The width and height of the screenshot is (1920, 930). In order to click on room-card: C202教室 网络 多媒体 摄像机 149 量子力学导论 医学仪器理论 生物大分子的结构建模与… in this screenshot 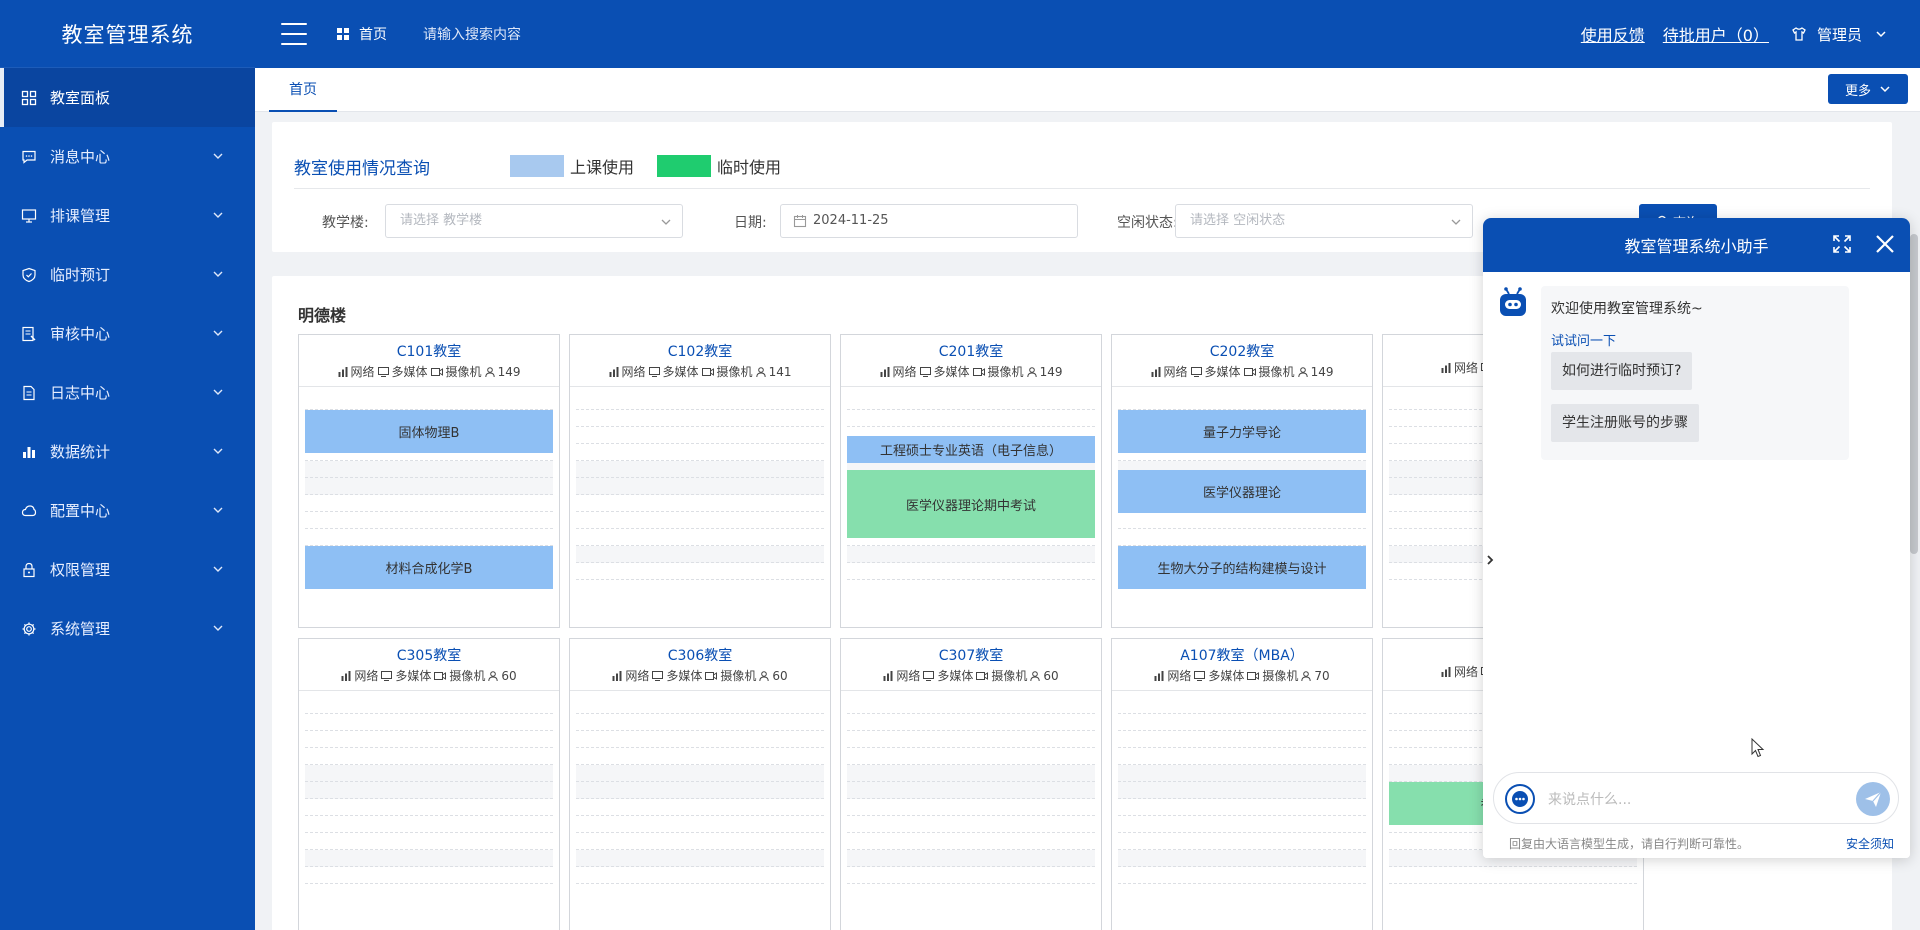, I will do `click(1242, 481)`.